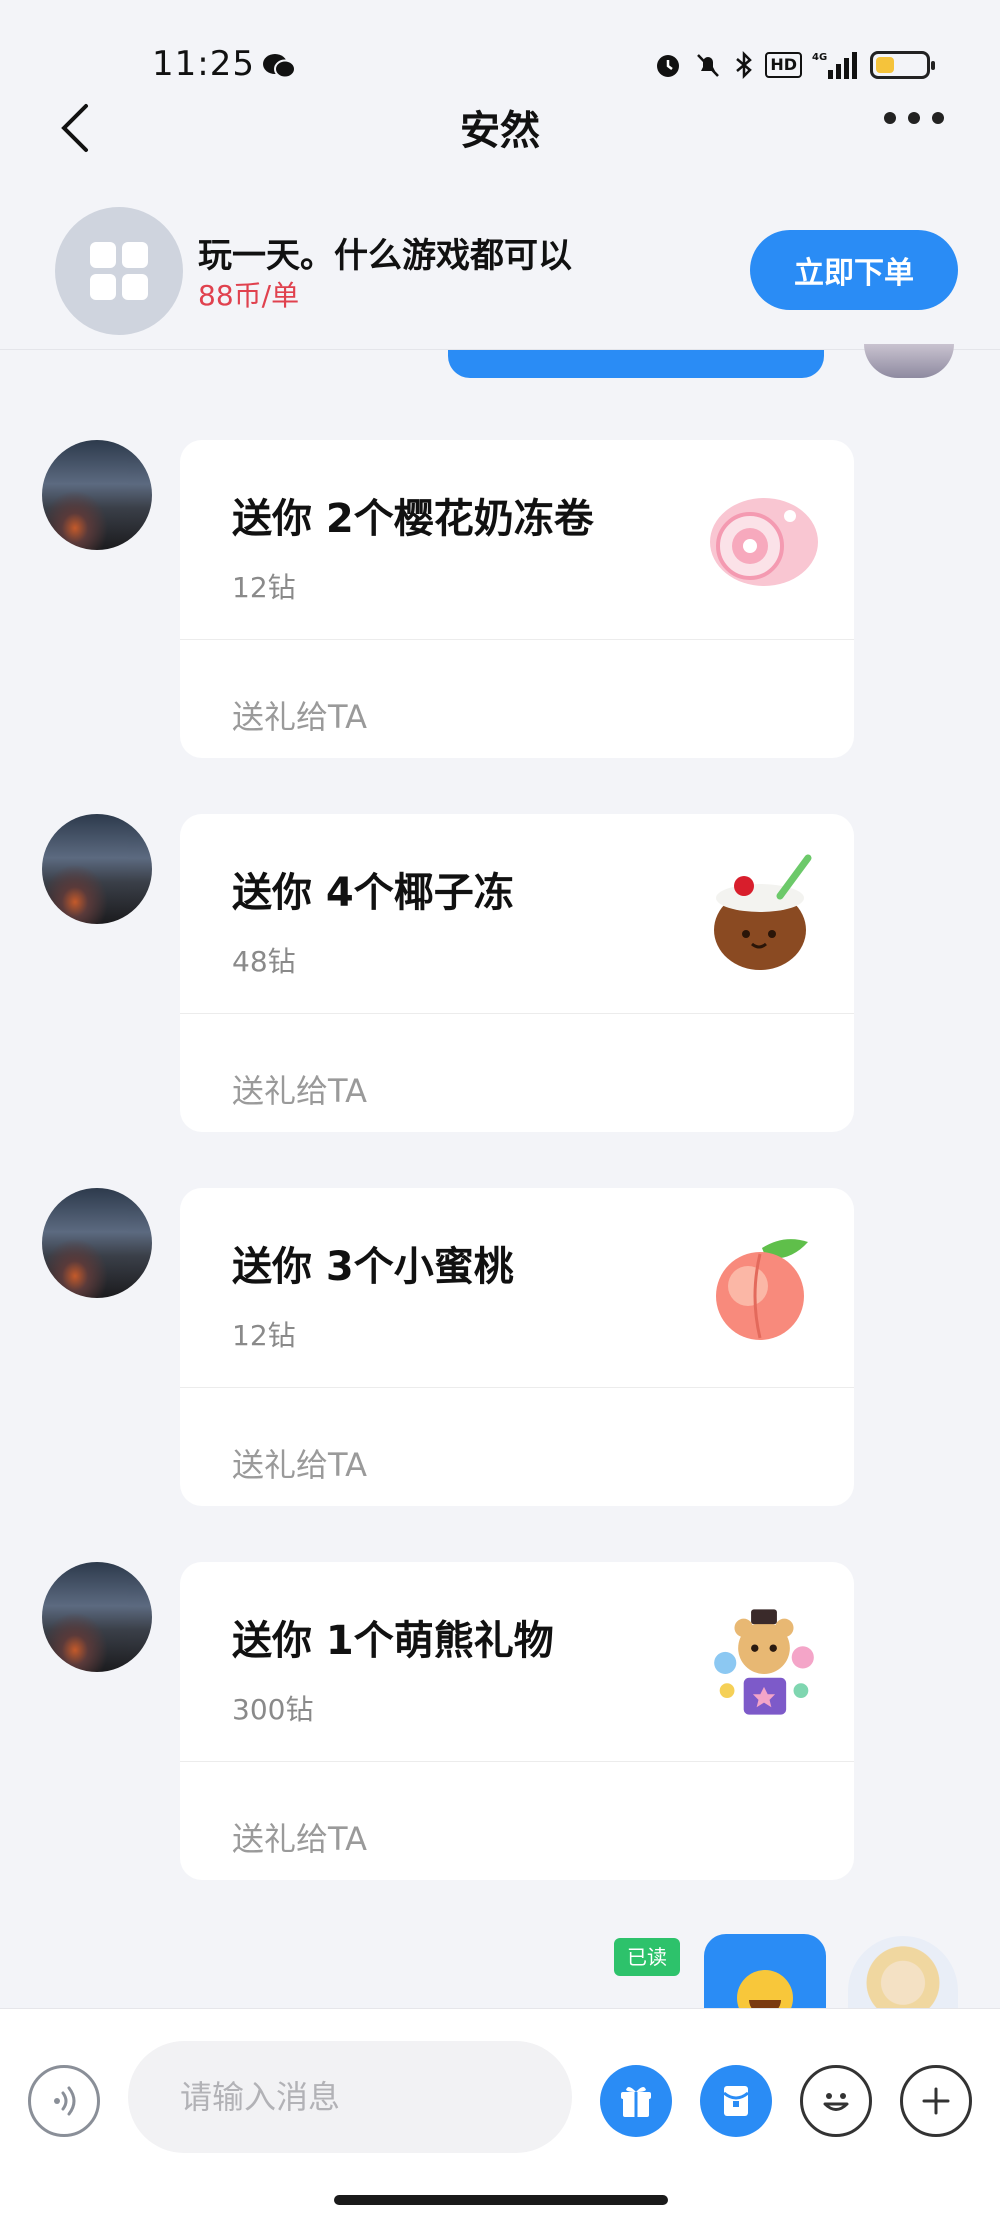  I want to click on bluetooth-icon, so click(744, 65).